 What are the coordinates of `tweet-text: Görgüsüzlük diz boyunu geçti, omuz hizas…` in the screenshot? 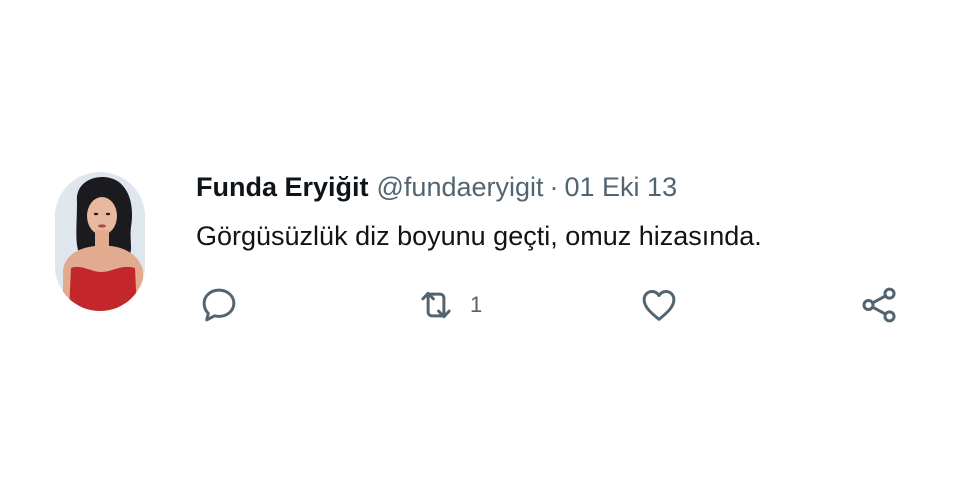 It's located at (479, 236).